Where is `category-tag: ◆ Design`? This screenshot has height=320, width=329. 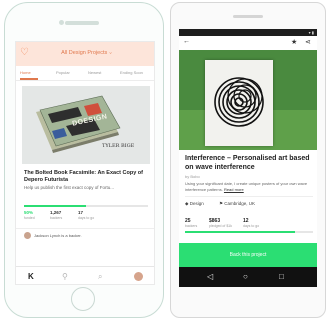 category-tag: ◆ Design is located at coordinates (194, 204).